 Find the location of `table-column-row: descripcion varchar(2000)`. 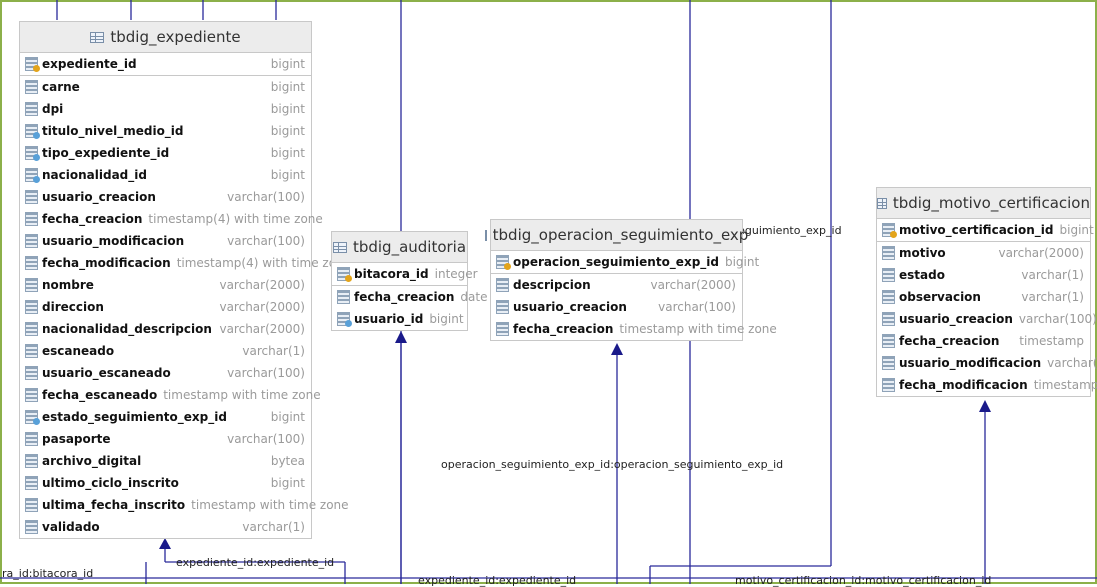

table-column-row: descripcion varchar(2000) is located at coordinates (616, 285).